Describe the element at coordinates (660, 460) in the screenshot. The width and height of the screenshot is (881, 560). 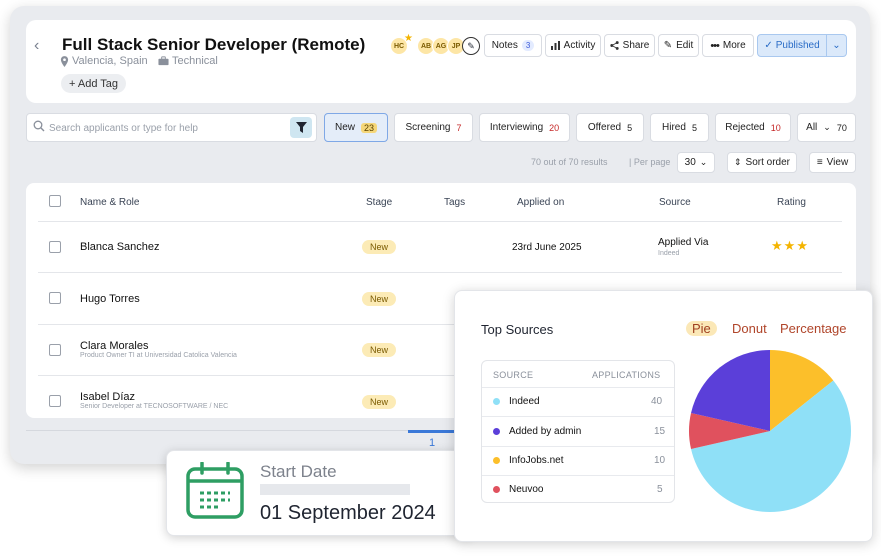
I see `source-value: 10` at that location.